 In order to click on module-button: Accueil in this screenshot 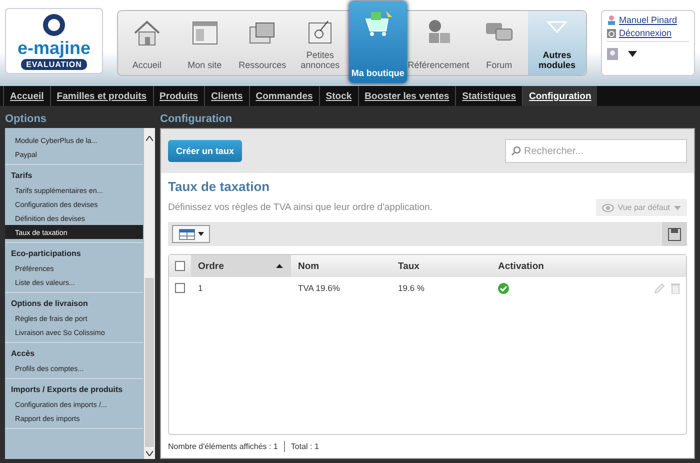, I will do `click(147, 43)`.